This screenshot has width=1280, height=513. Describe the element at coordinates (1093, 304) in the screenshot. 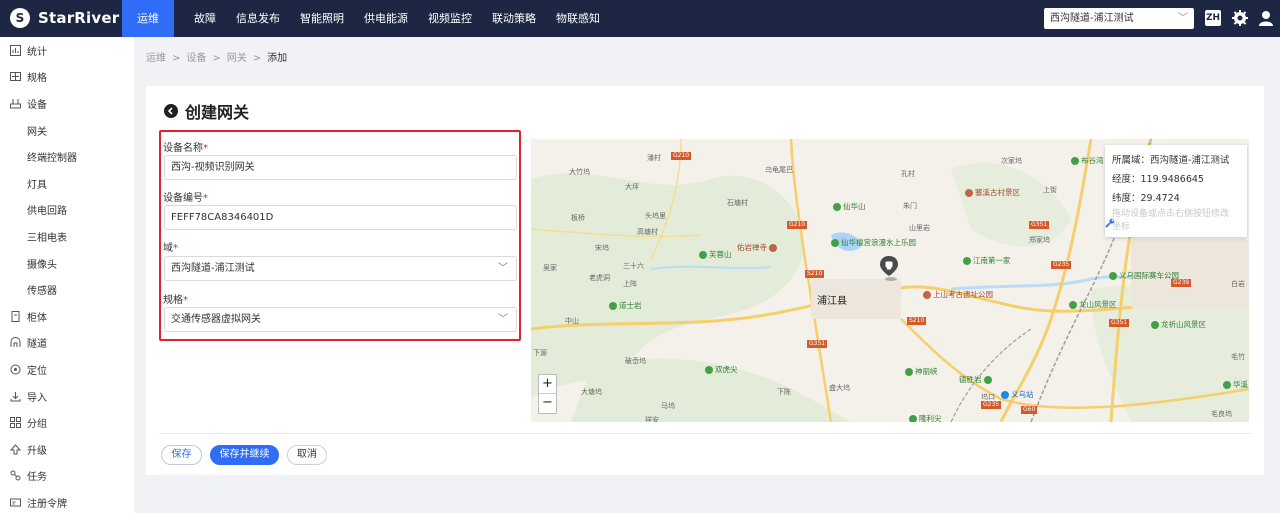

I see `map-poi: 龙山风景区` at that location.